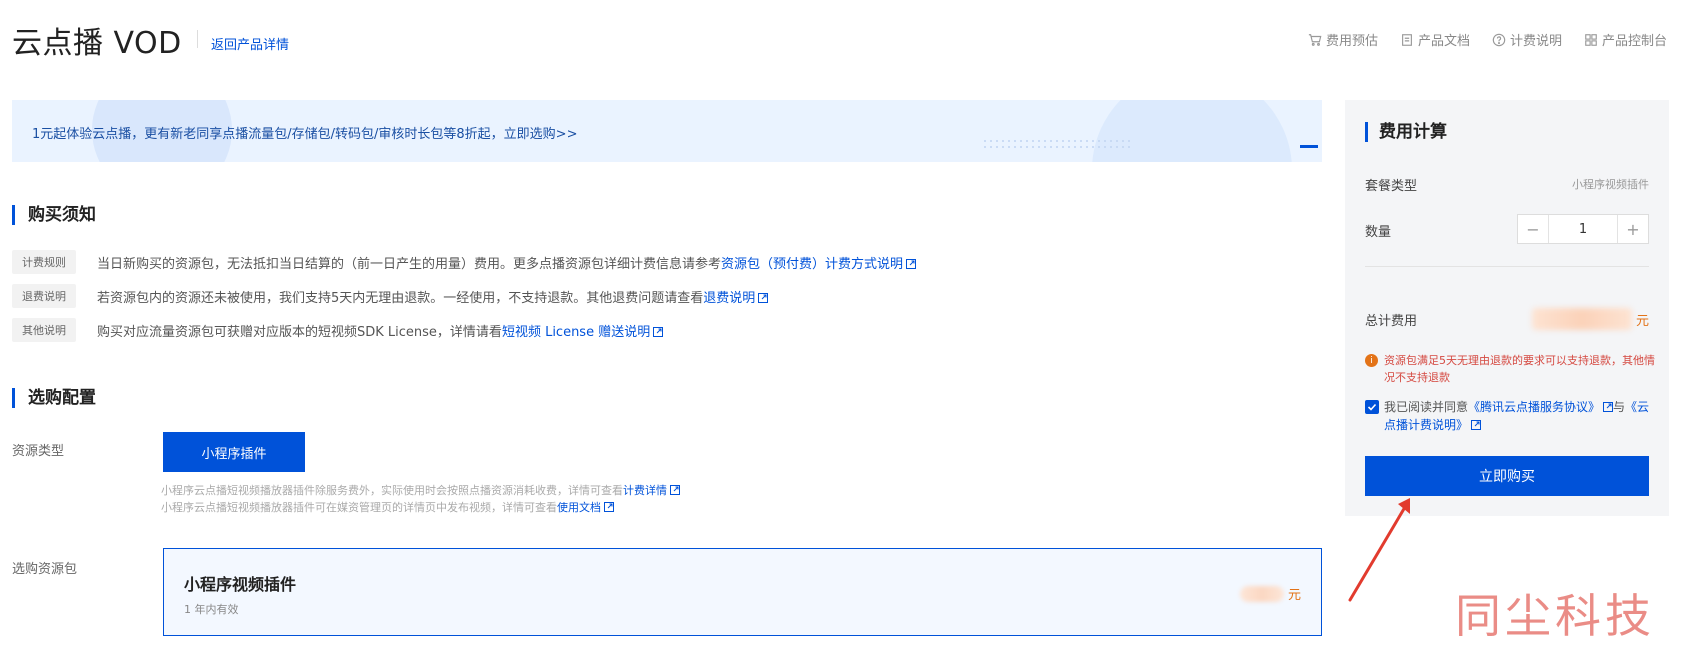 The image size is (1681, 652). Describe the element at coordinates (1315, 39) in the screenshot. I see `cart-icon` at that location.